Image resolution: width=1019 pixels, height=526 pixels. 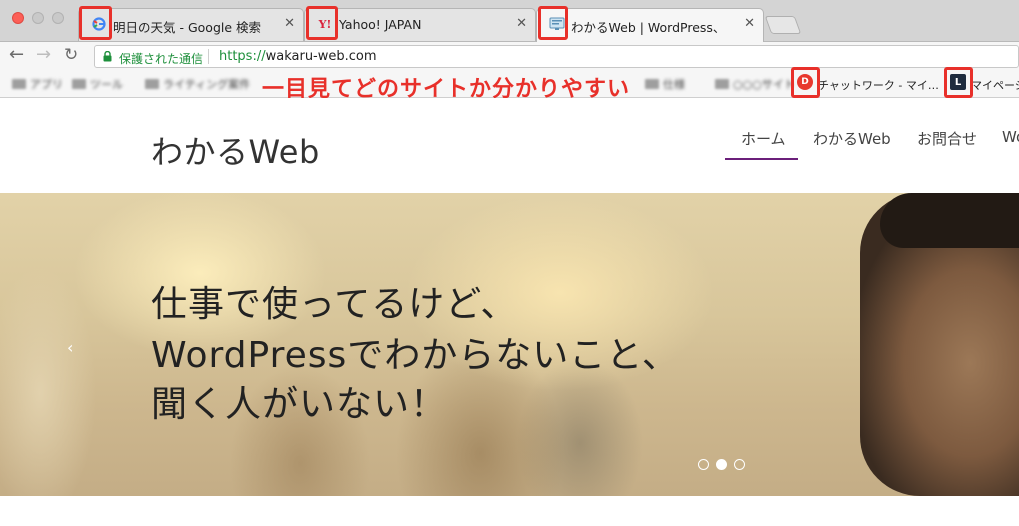 What do you see at coordinates (755, 84) in the screenshot?
I see `bookmark-blurred: ○○○サイト` at bounding box center [755, 84].